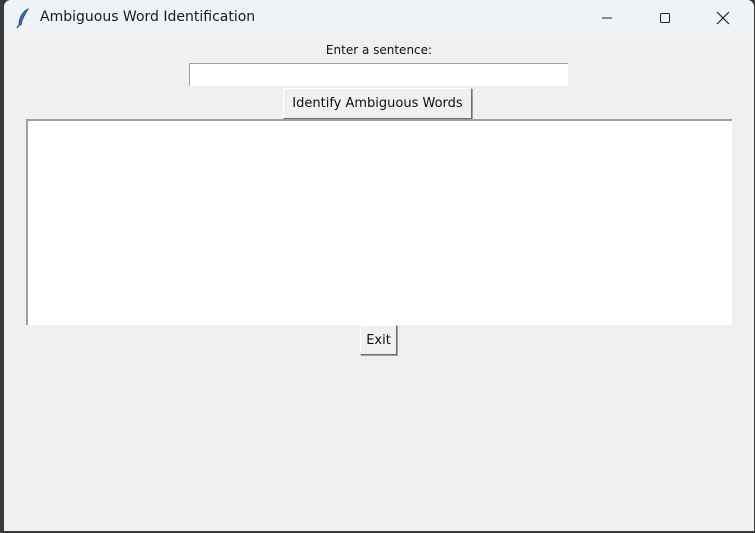 The width and height of the screenshot is (755, 533). I want to click on title-bar: Ambiguous Word Identification, so click(379, 18).